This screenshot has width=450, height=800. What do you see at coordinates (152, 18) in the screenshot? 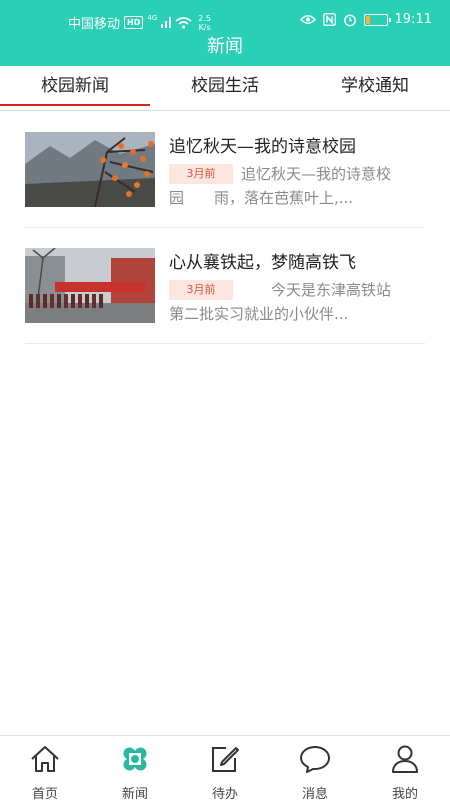
I see `network-type: 4G` at bounding box center [152, 18].